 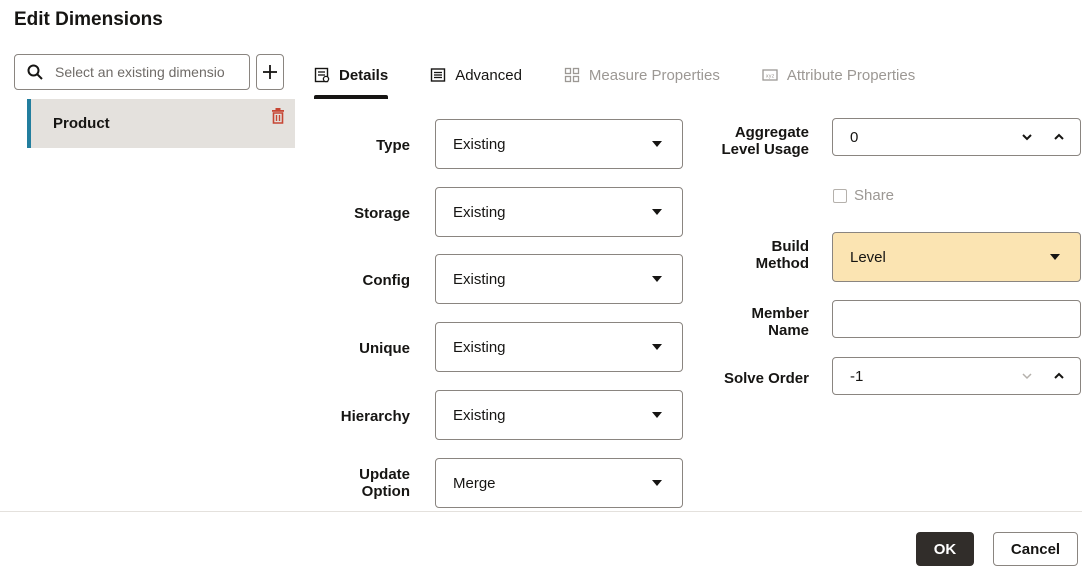 I want to click on add-dimension-button, so click(x=270, y=72).